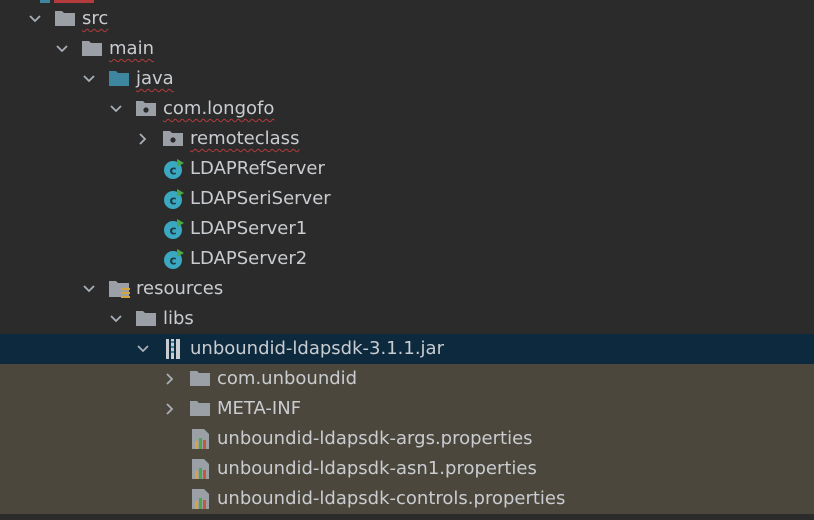 The height and width of the screenshot is (520, 814). I want to click on tree-node-label: main, so click(131, 48).